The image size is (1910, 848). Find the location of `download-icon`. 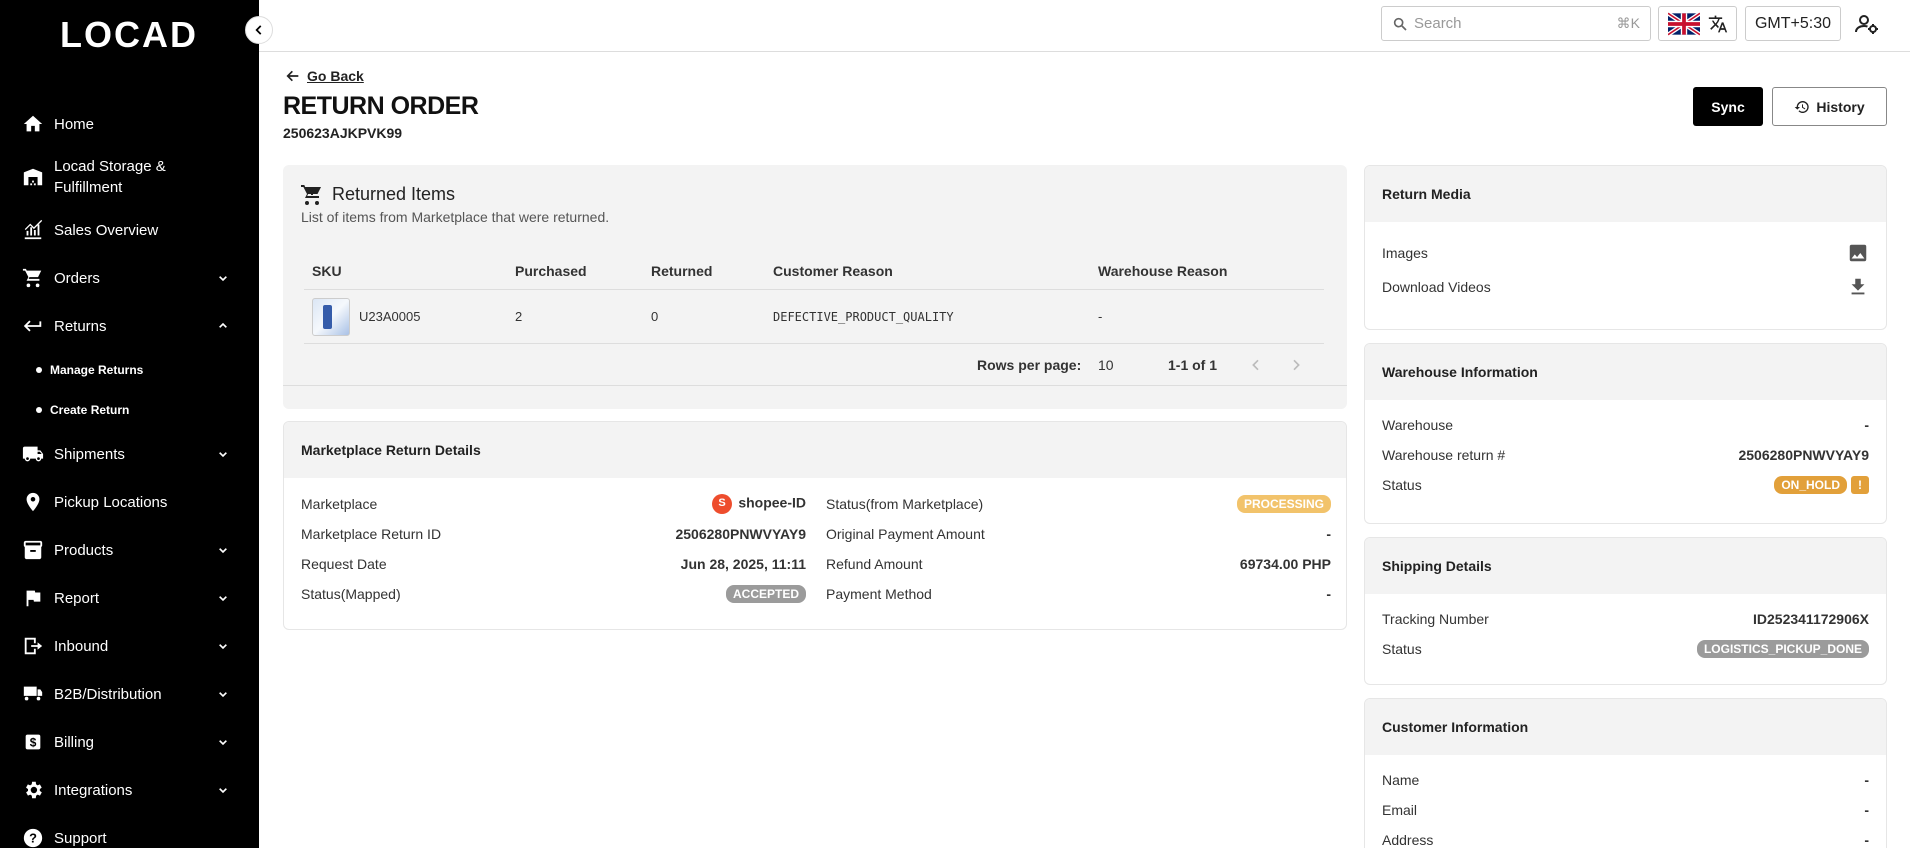

download-icon is located at coordinates (1858, 287).